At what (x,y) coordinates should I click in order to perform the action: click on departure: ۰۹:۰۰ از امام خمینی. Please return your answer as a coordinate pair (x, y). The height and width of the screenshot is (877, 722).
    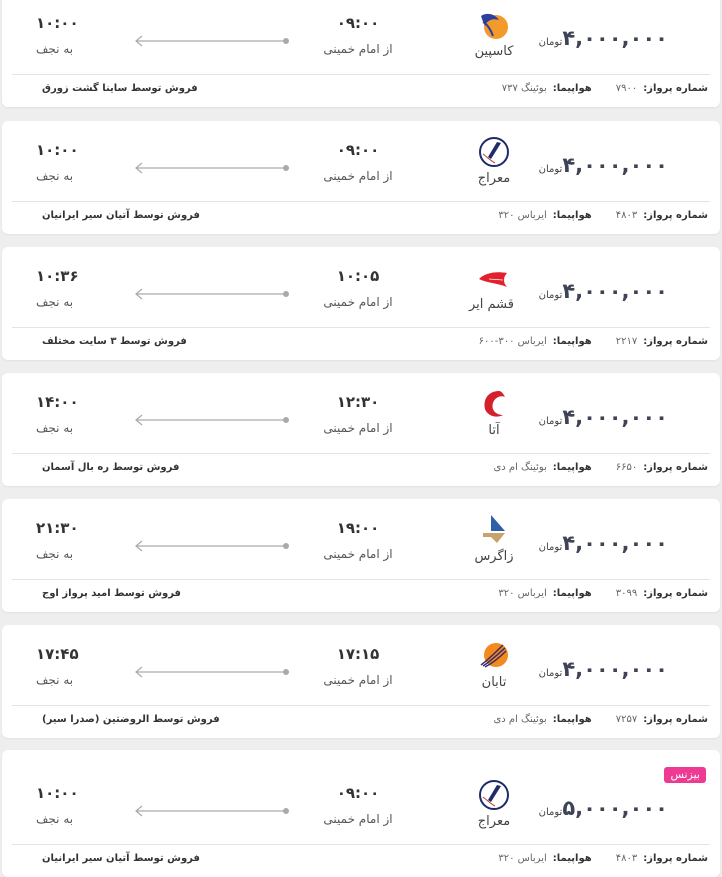
    Looking at the image, I should click on (358, 805).